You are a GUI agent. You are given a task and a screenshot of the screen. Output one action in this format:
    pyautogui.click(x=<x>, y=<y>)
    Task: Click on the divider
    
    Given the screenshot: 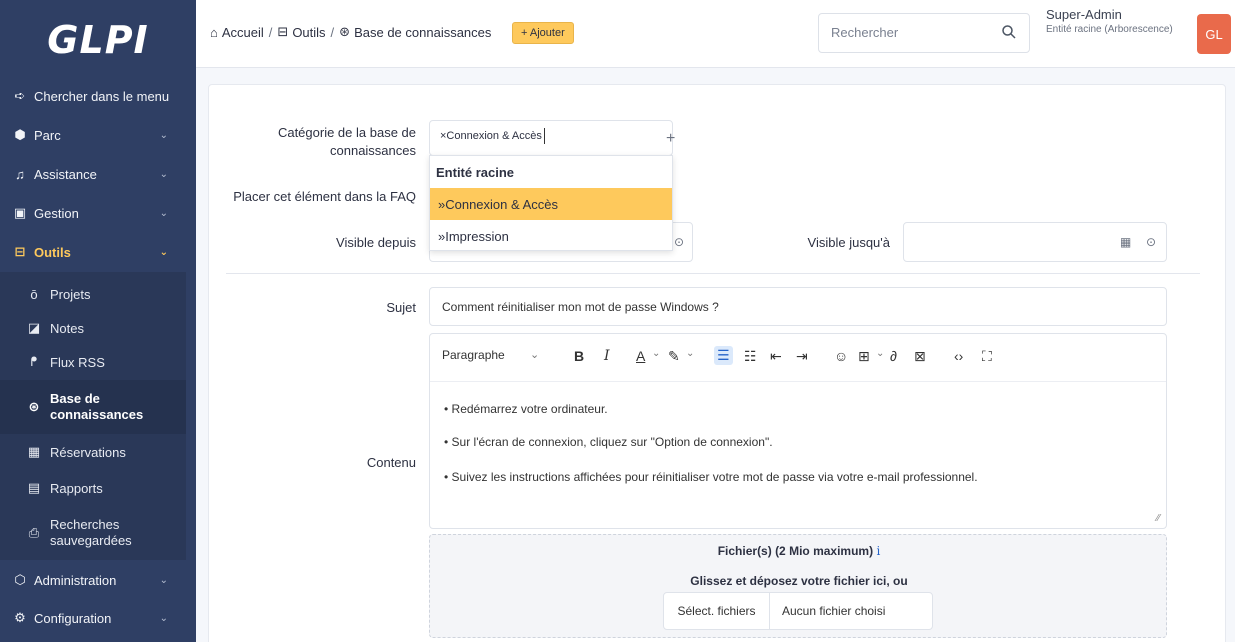 What is the action you would take?
    pyautogui.click(x=713, y=273)
    